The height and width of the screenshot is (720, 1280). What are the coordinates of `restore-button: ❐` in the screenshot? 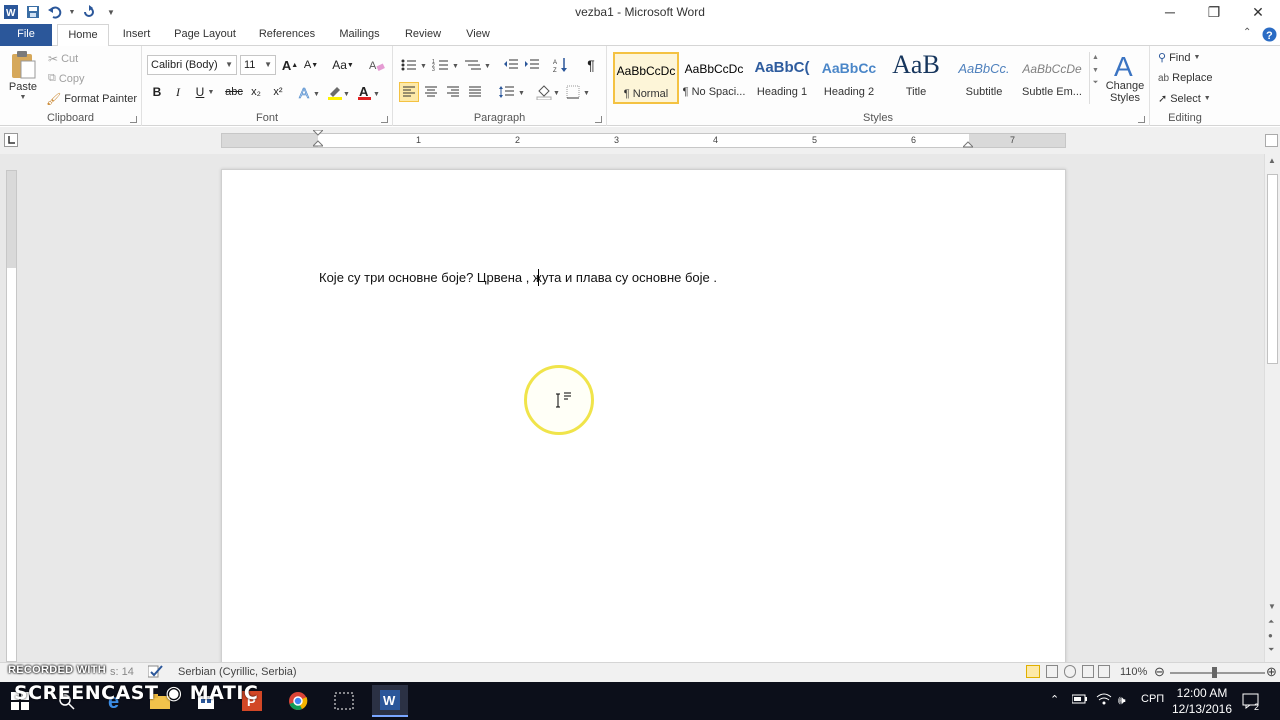 It's located at (1214, 12).